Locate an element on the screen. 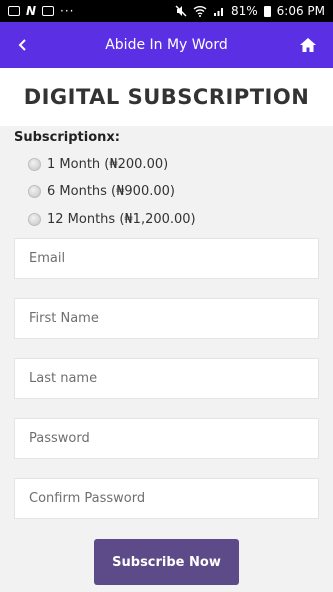 Image resolution: width=333 pixels, height=592 pixels. email-field is located at coordinates (173, 258).